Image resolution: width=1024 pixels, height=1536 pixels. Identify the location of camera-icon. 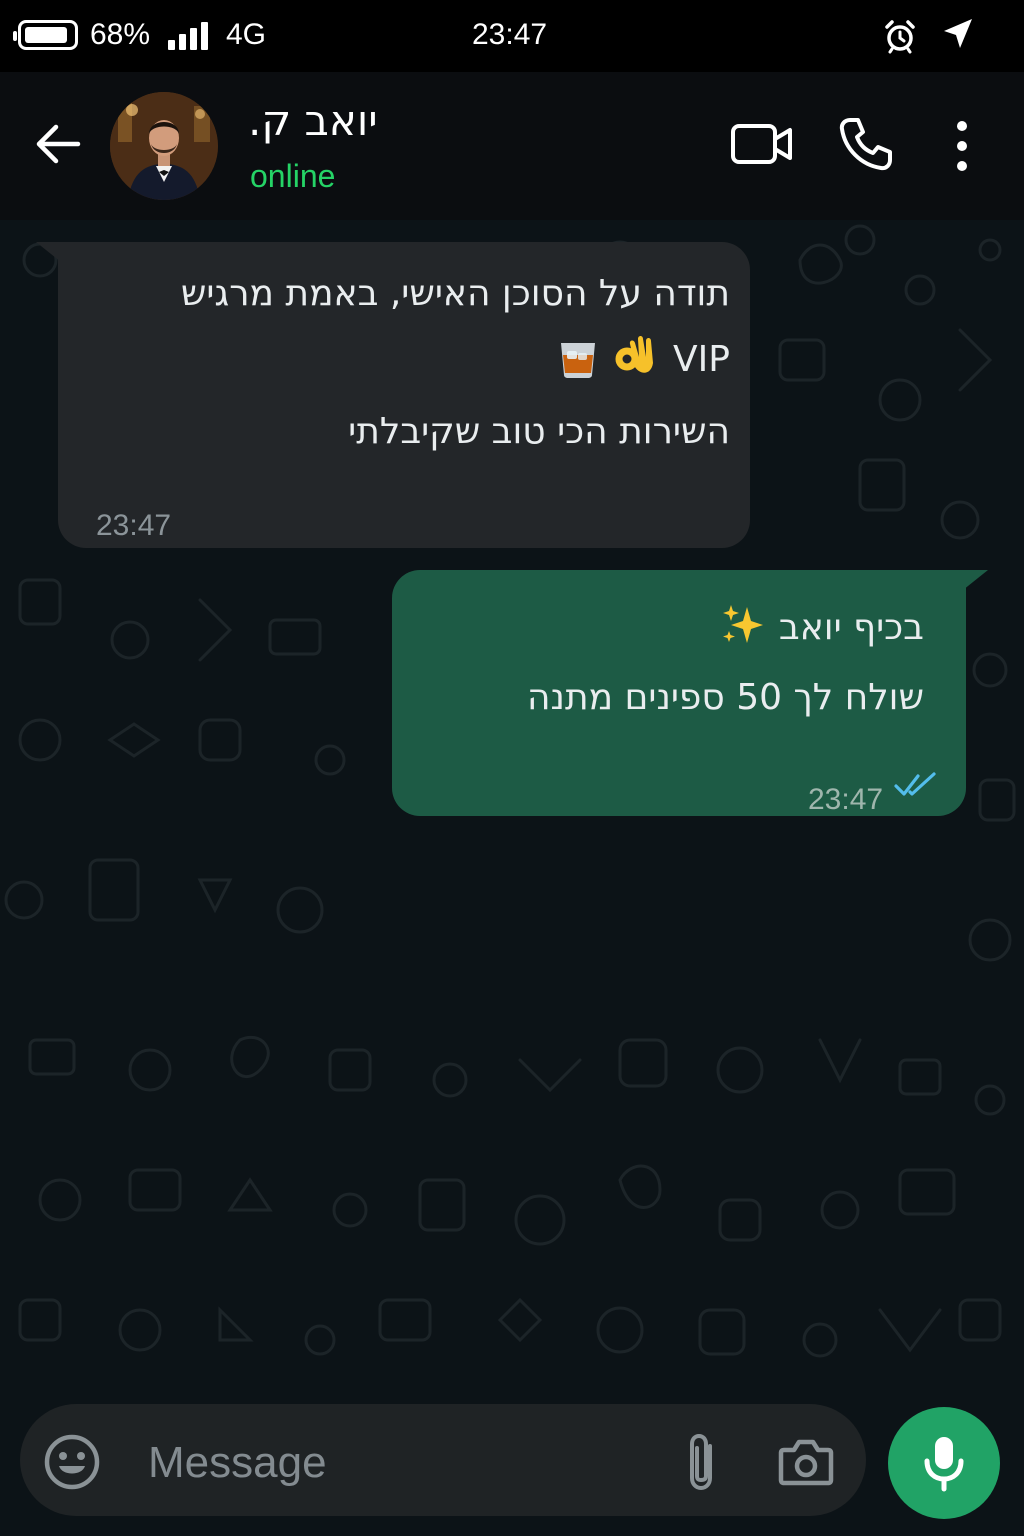
(806, 1462).